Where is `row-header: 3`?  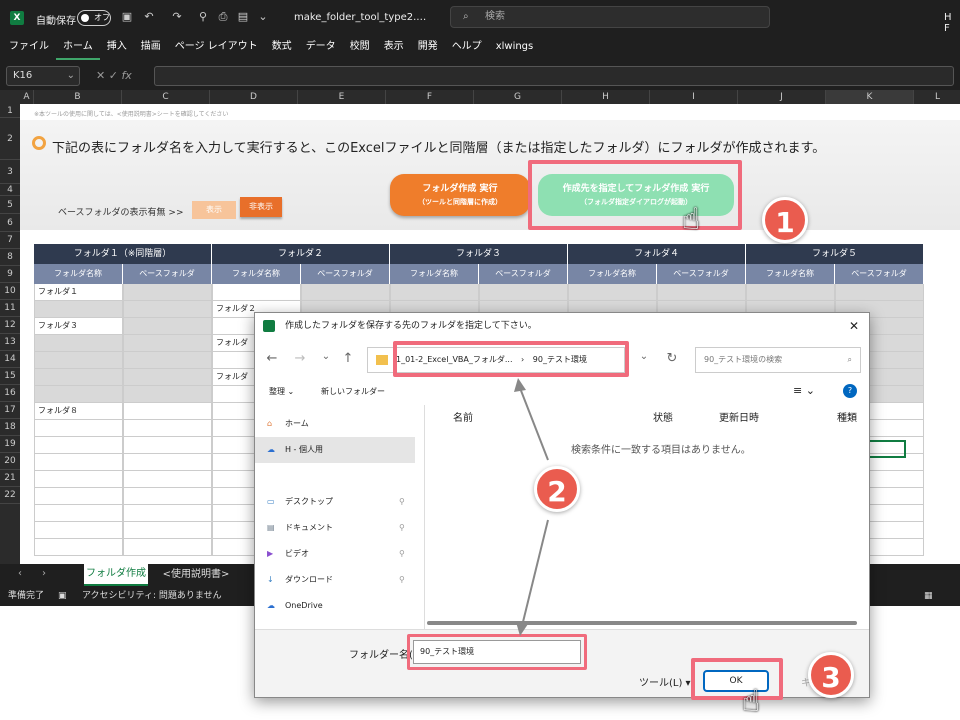
row-header: 3 is located at coordinates (10, 172).